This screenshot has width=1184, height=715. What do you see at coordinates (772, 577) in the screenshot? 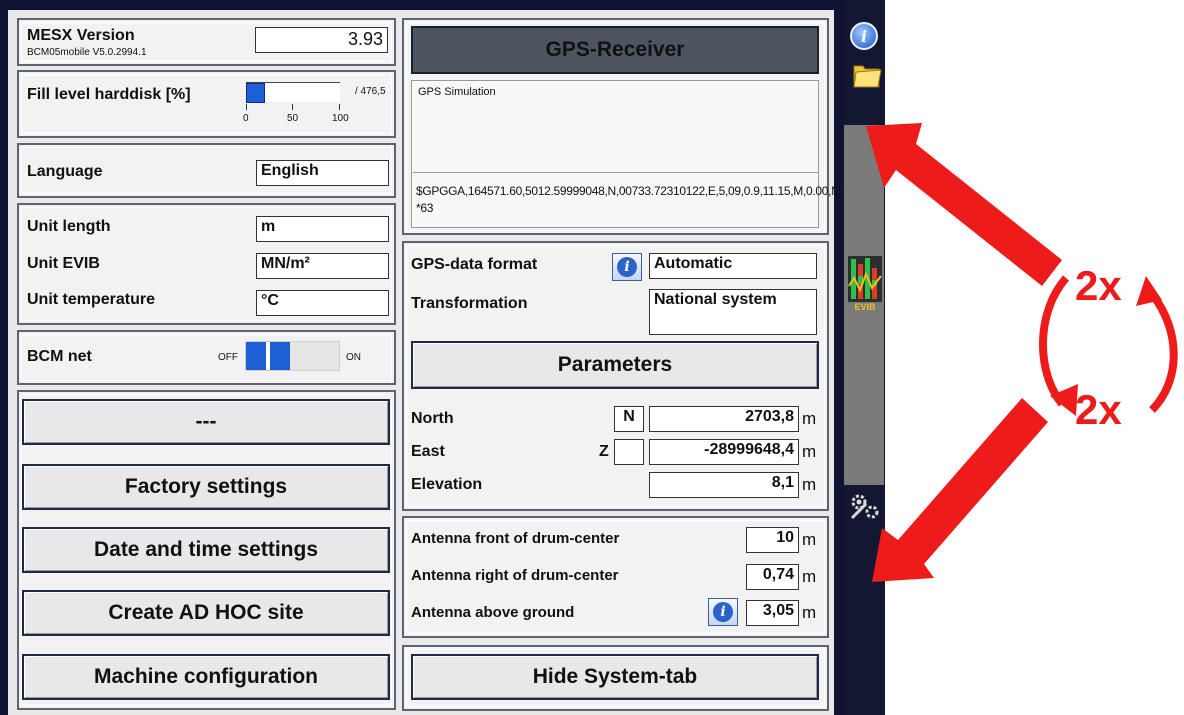
I see `antenna-right-field: 0,74` at bounding box center [772, 577].